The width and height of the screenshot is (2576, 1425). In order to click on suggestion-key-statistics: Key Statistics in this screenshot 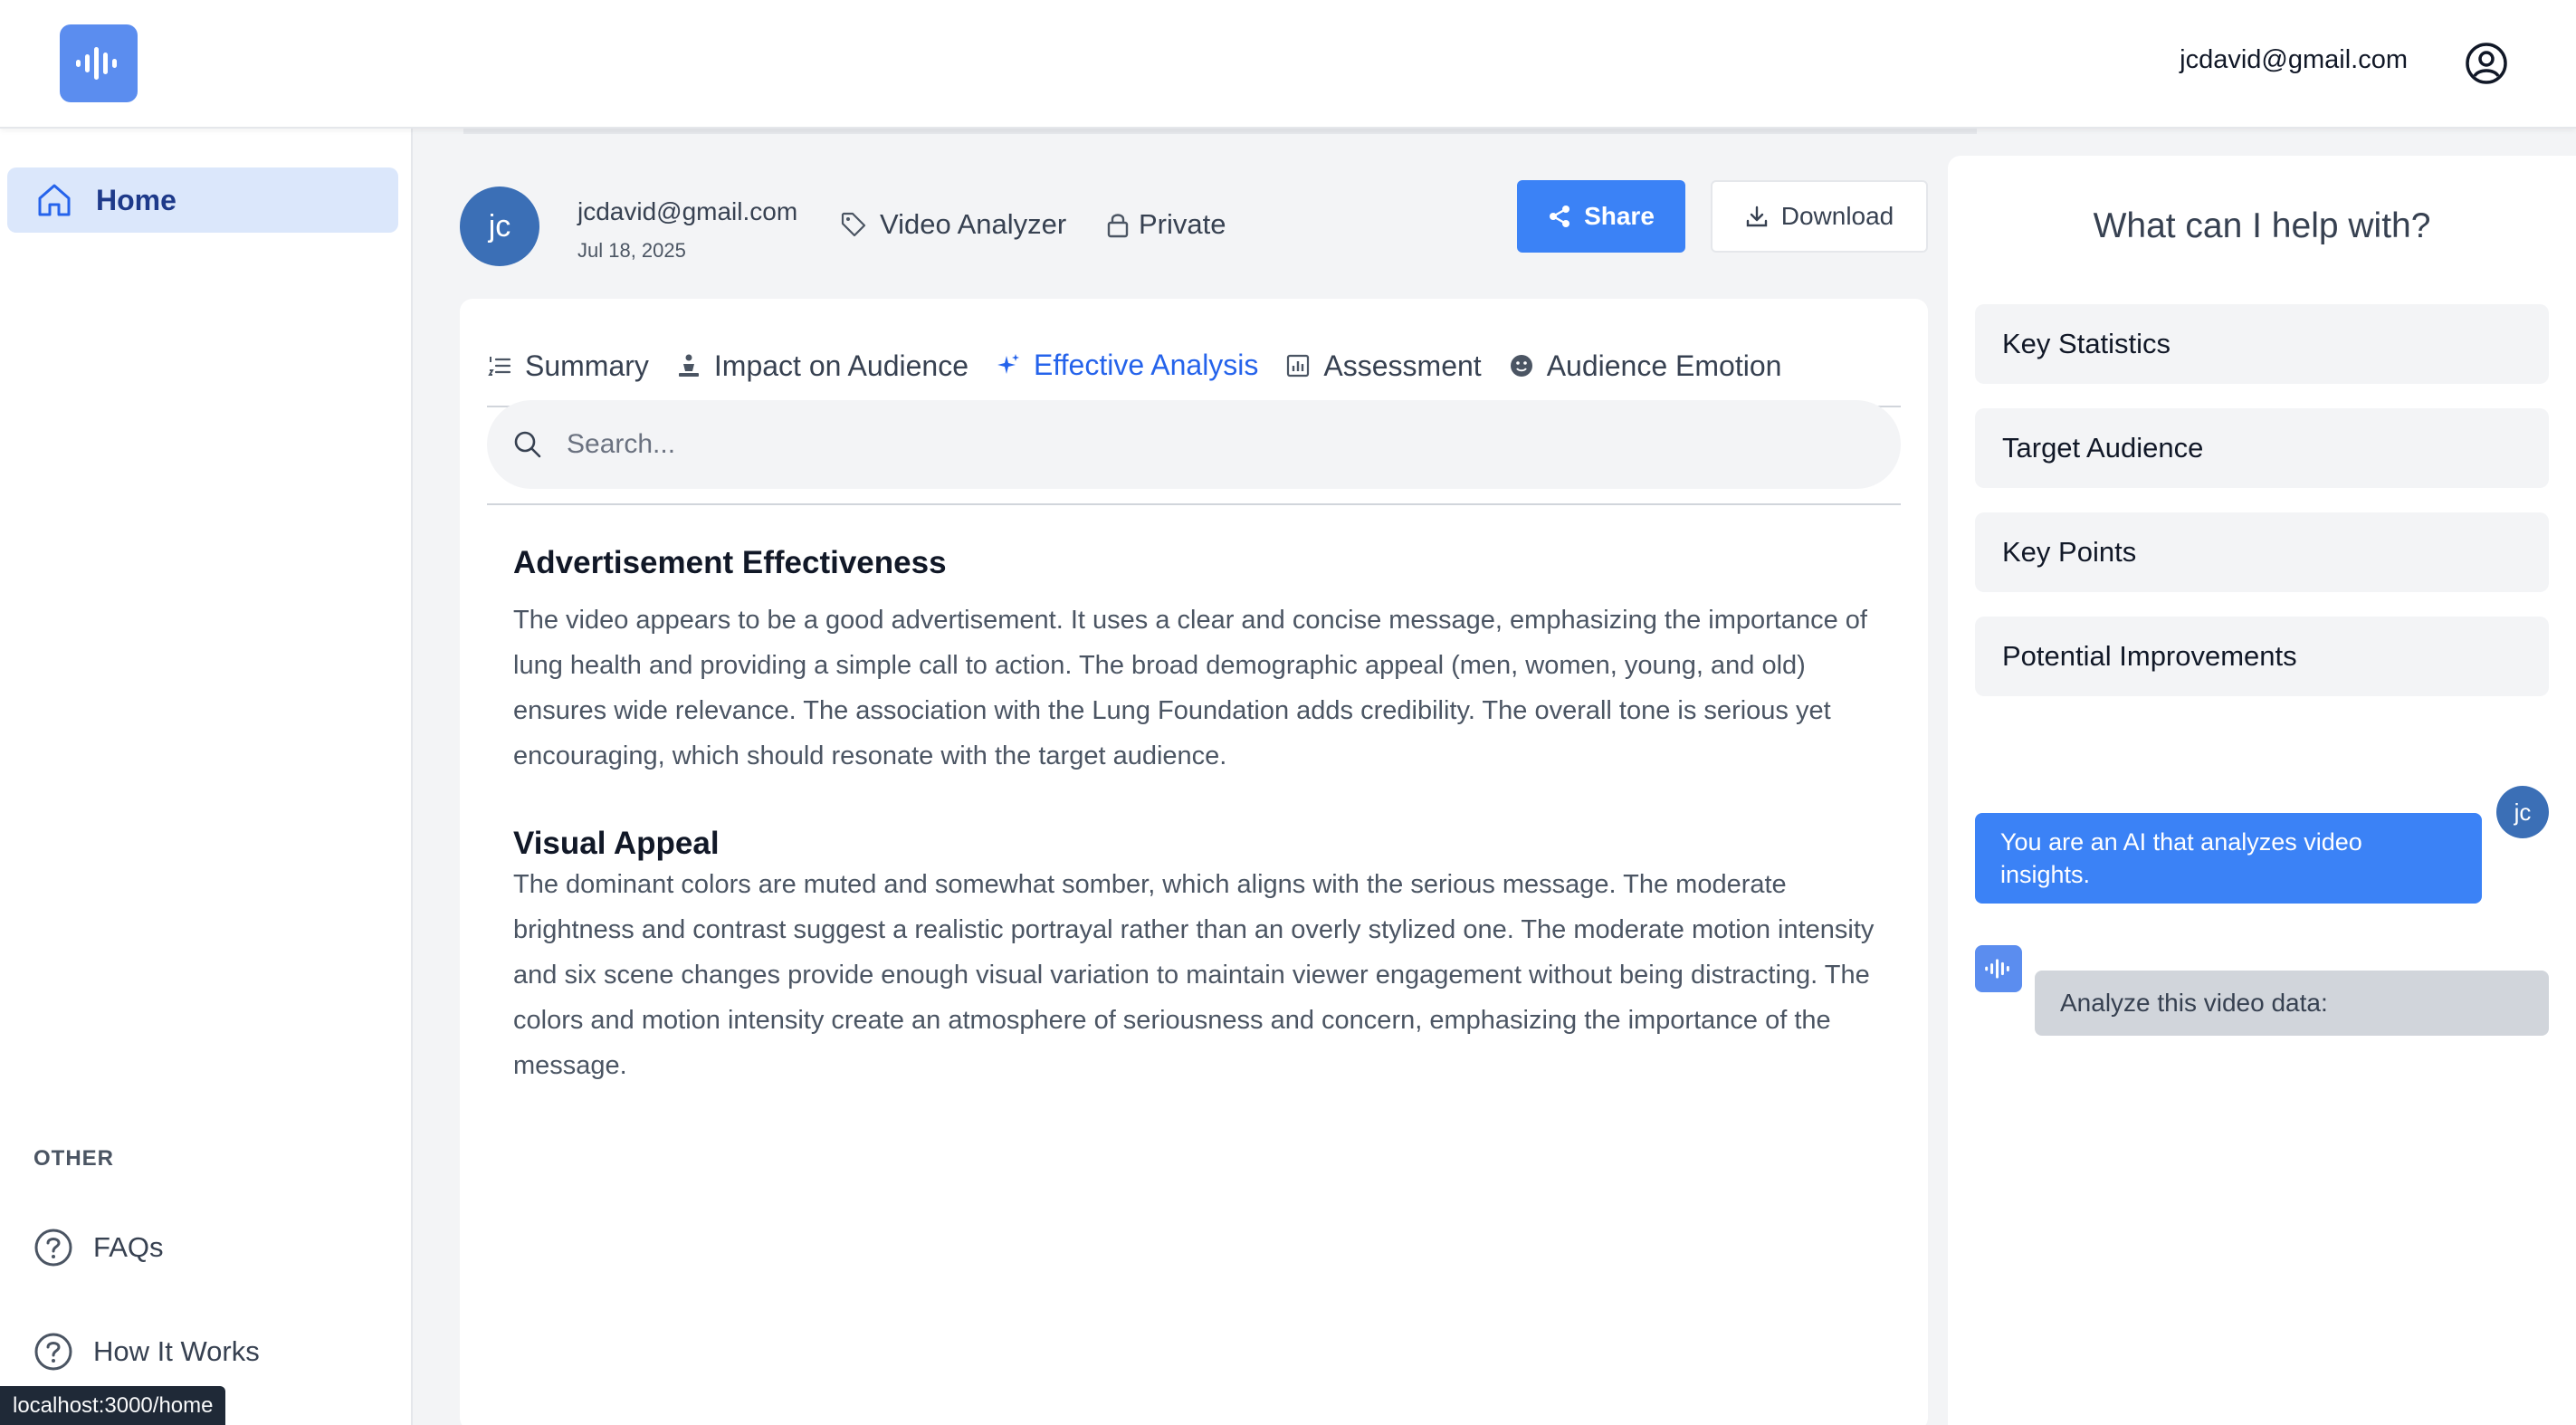, I will do `click(2262, 344)`.